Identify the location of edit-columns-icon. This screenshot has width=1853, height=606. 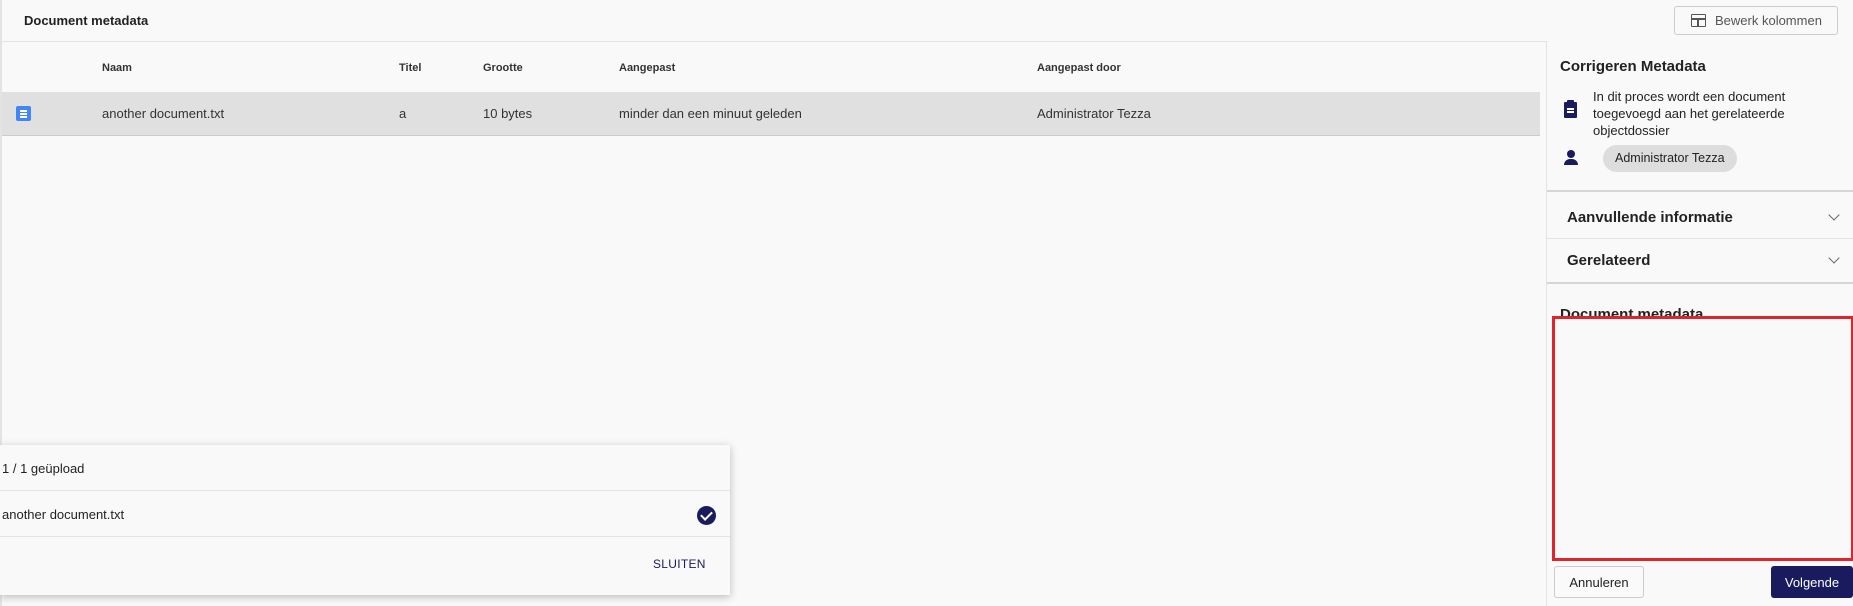
(1698, 20).